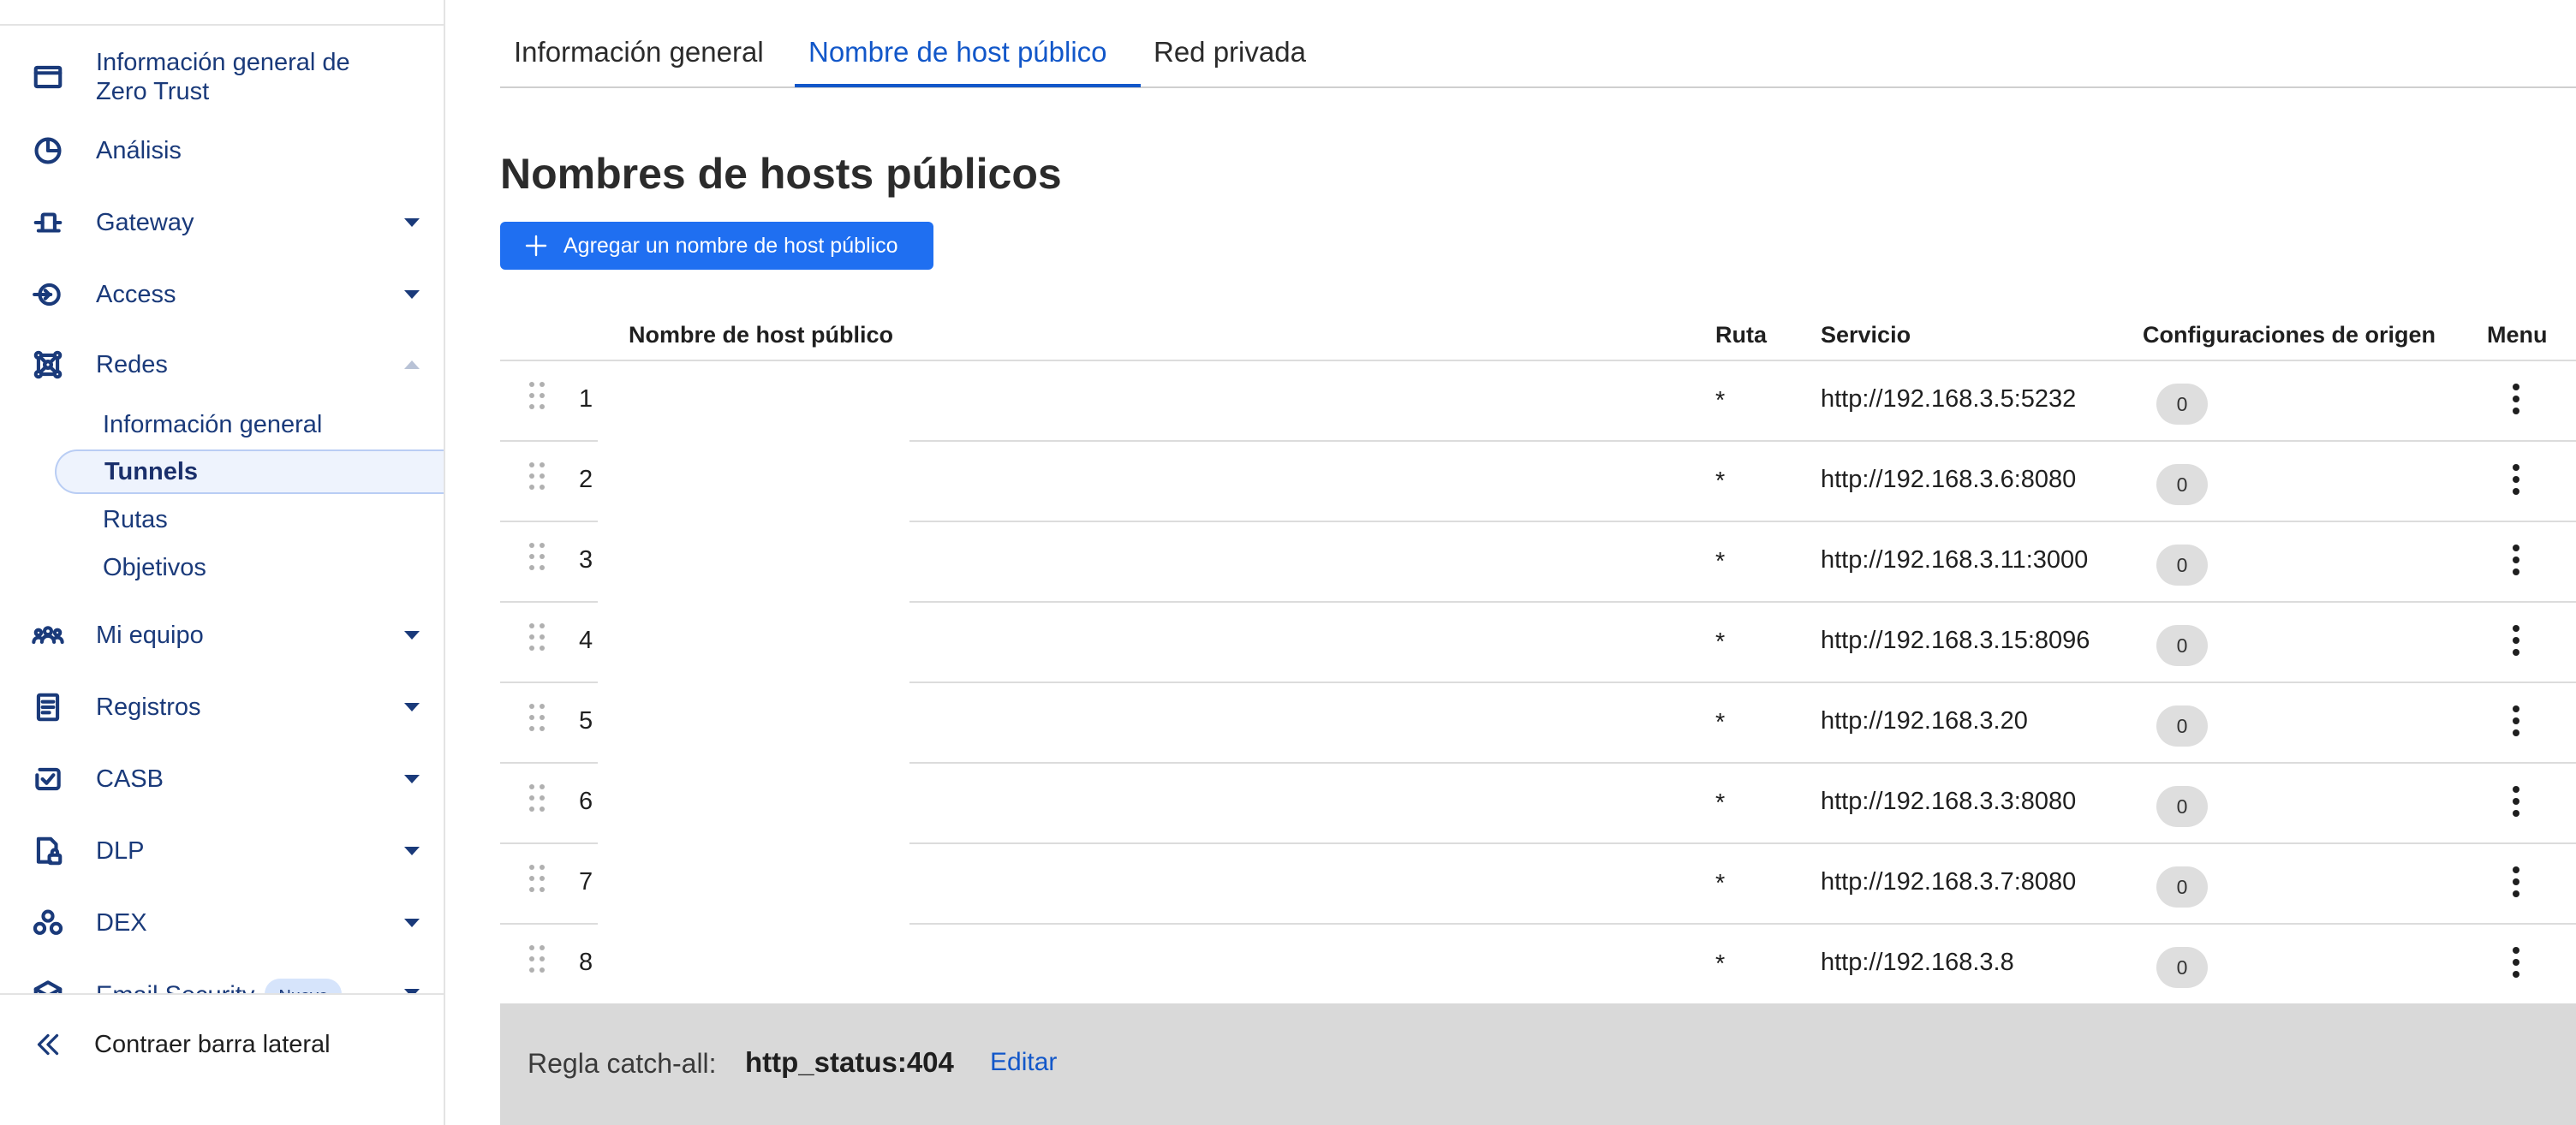 The image size is (2576, 1125). Describe the element at coordinates (536, 246) in the screenshot. I see `plus-icon` at that location.